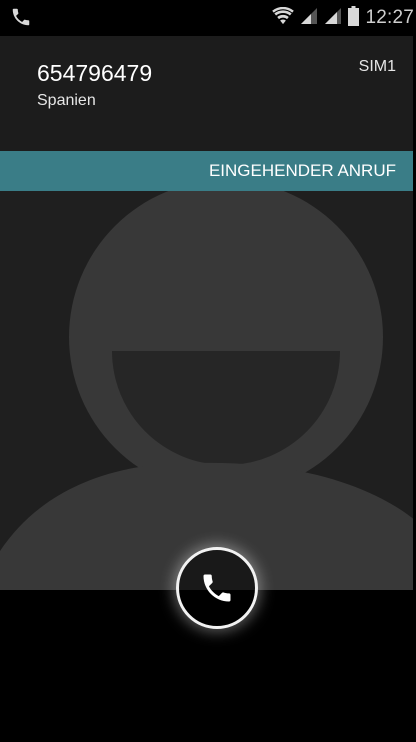 The image size is (416, 742). Describe the element at coordinates (354, 18) in the screenshot. I see `battery-icon` at that location.